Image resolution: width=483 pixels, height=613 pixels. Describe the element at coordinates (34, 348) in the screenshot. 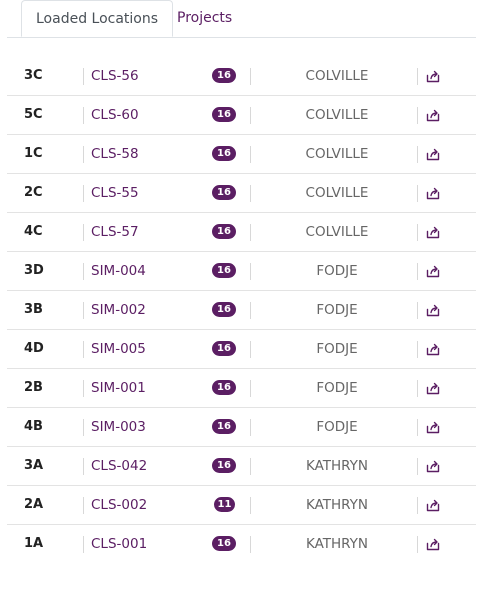

I see `location-label: 4D` at that location.